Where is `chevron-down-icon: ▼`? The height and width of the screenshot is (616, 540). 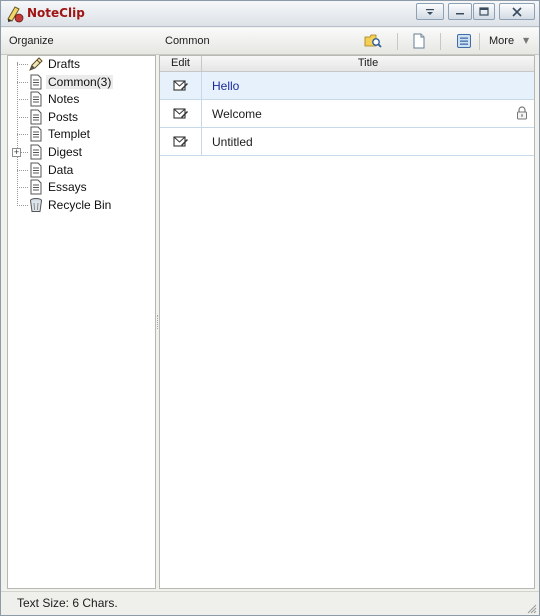 chevron-down-icon: ▼ is located at coordinates (526, 40).